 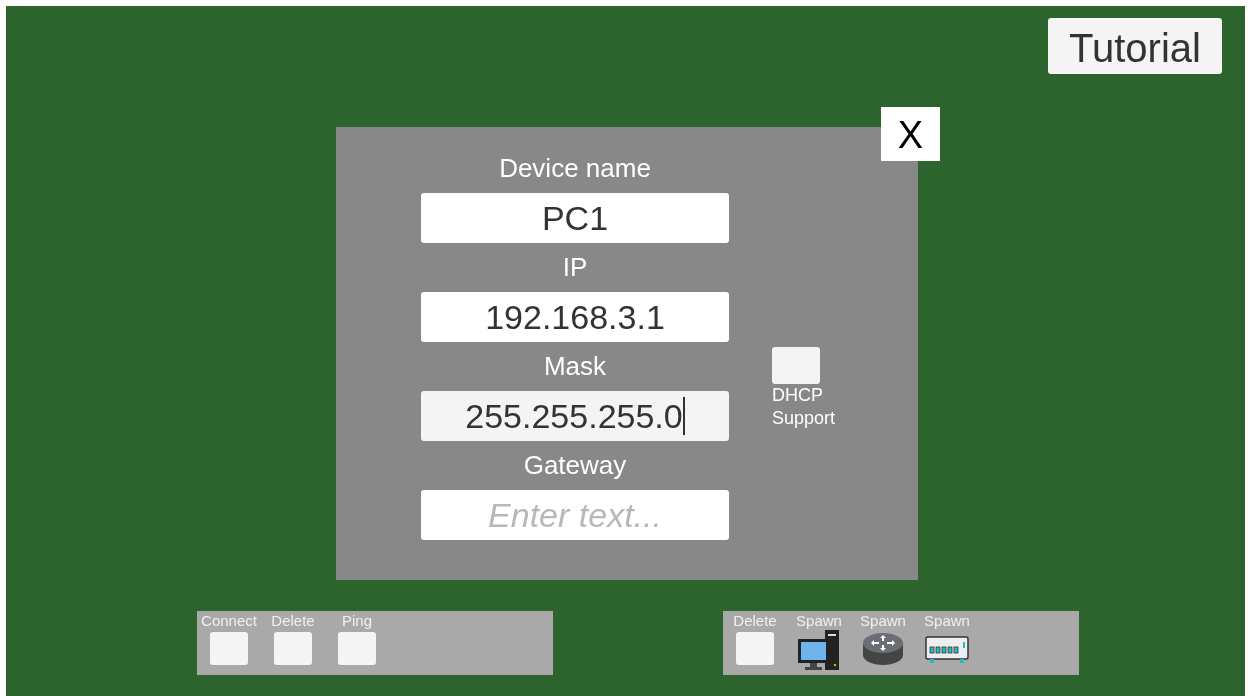 I want to click on text-input-field: 255.255.255.0, so click(x=575, y=416).